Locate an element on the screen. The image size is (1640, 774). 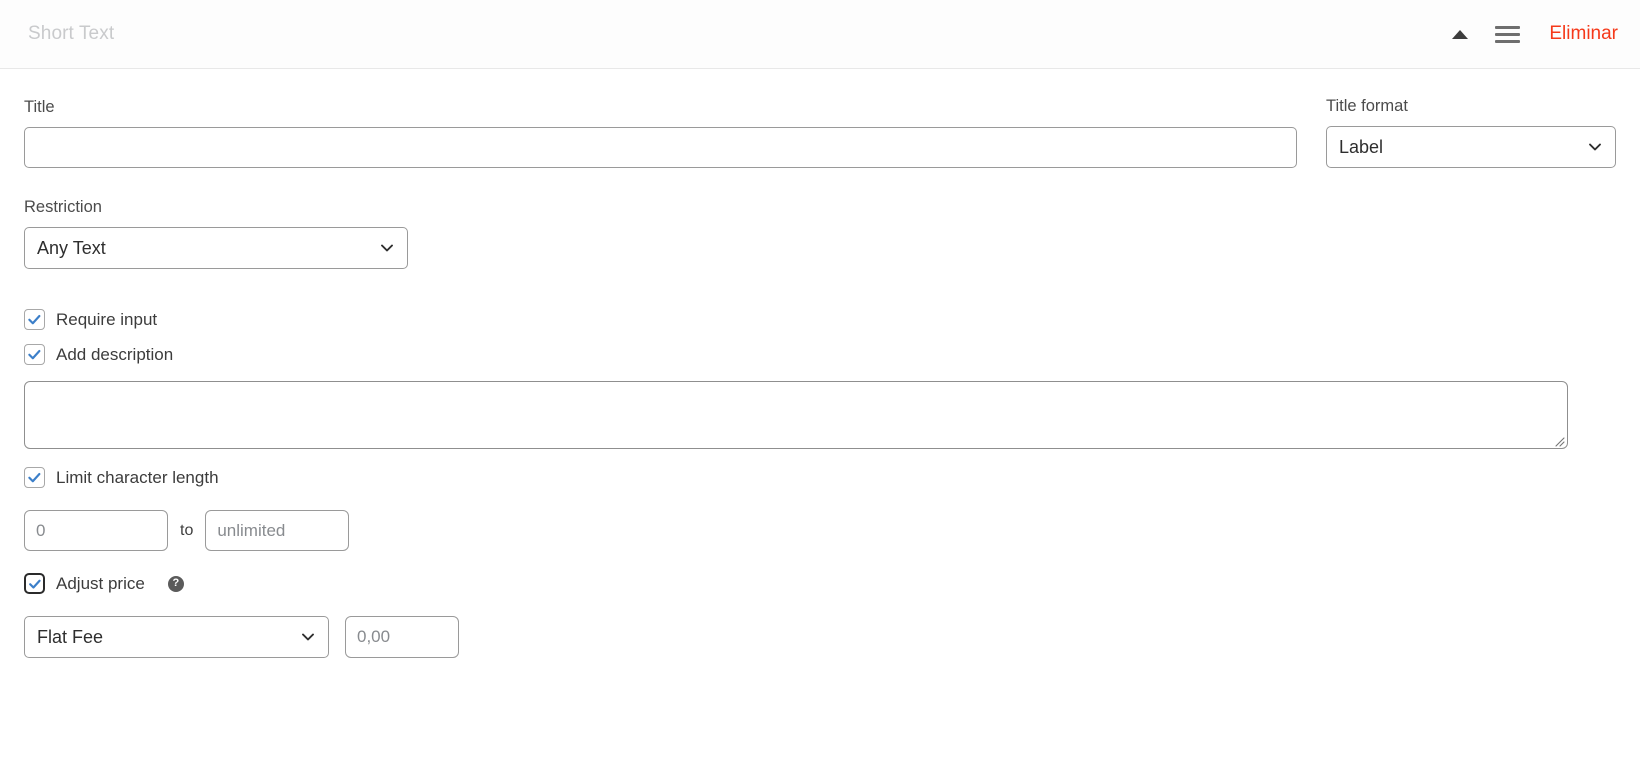
limit-character-length-label: Limit character length is located at coordinates (137, 478).